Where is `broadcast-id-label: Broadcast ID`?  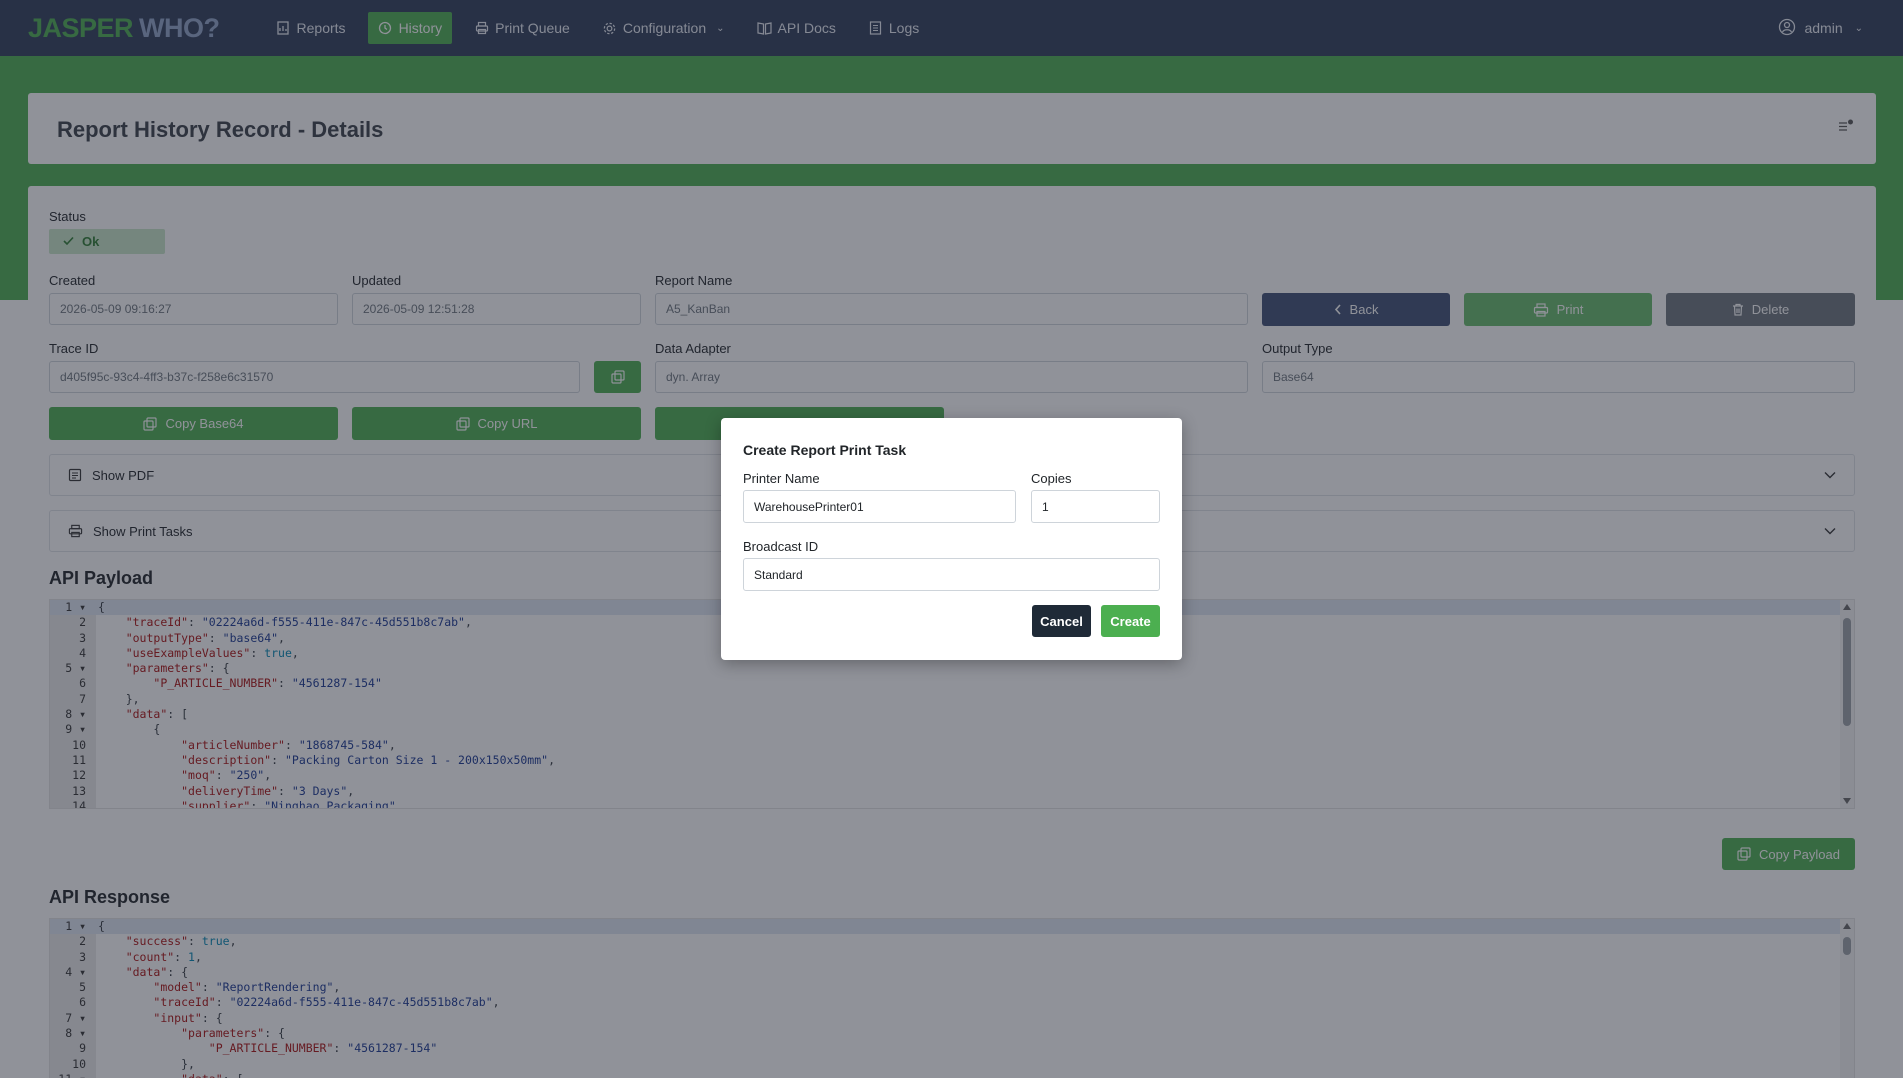 broadcast-id-label: Broadcast ID is located at coordinates (781, 546).